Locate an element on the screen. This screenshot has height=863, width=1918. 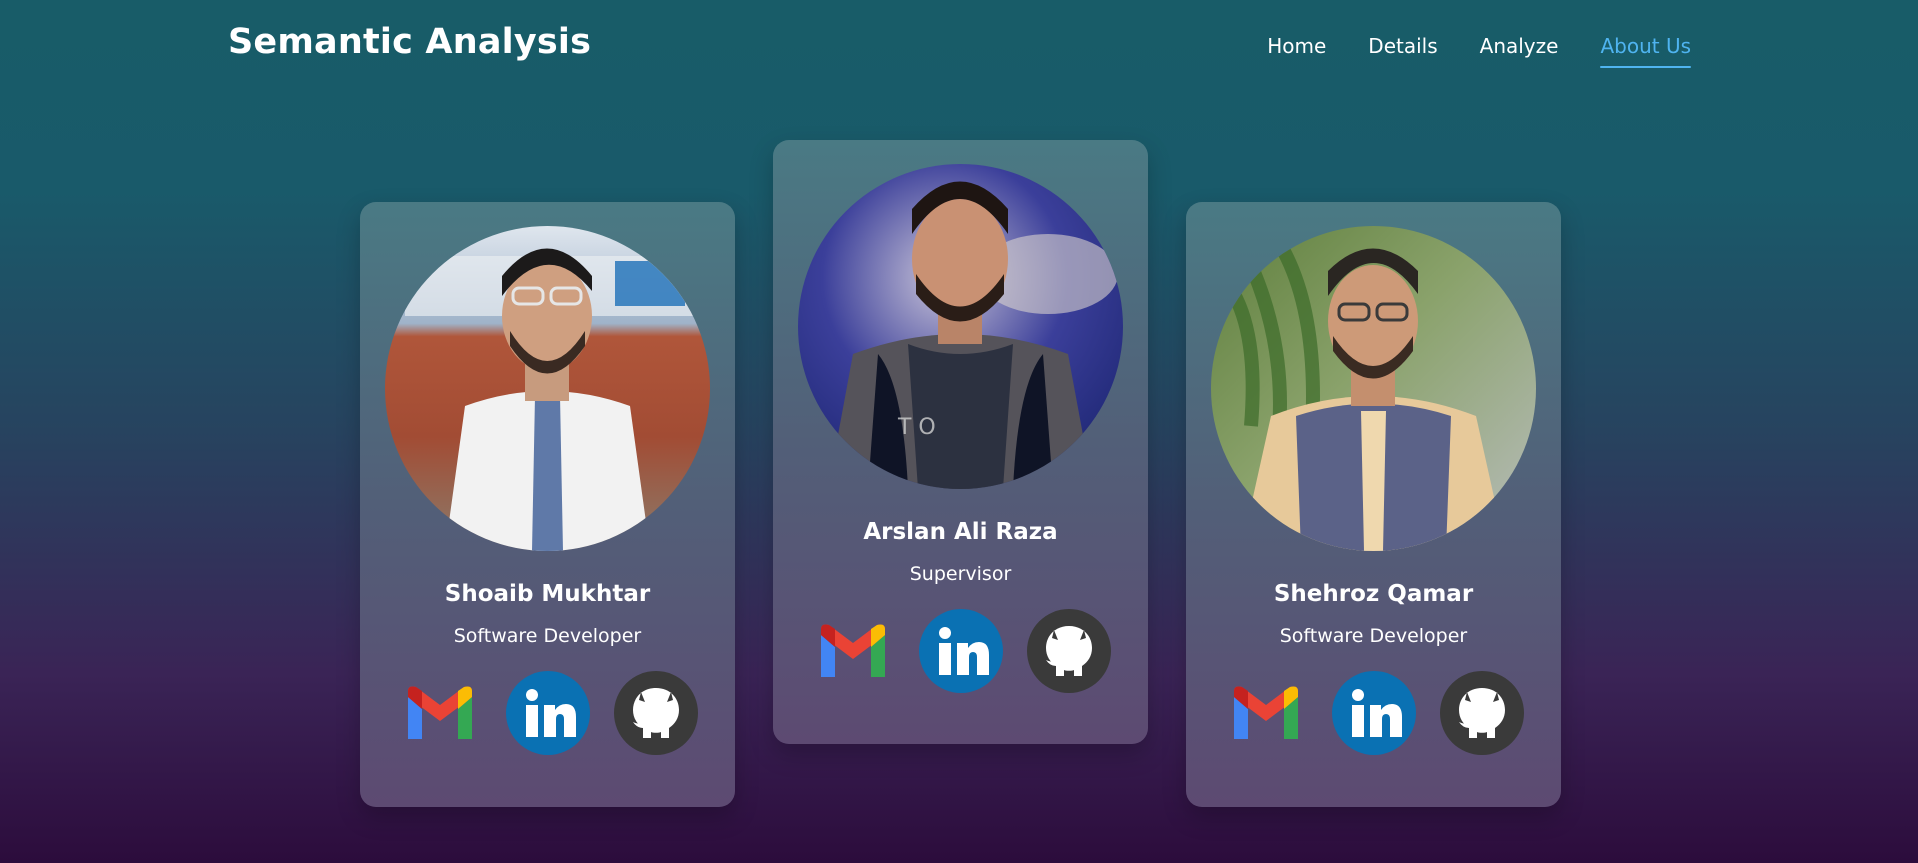
member-role: Supervisor is located at coordinates (960, 574).